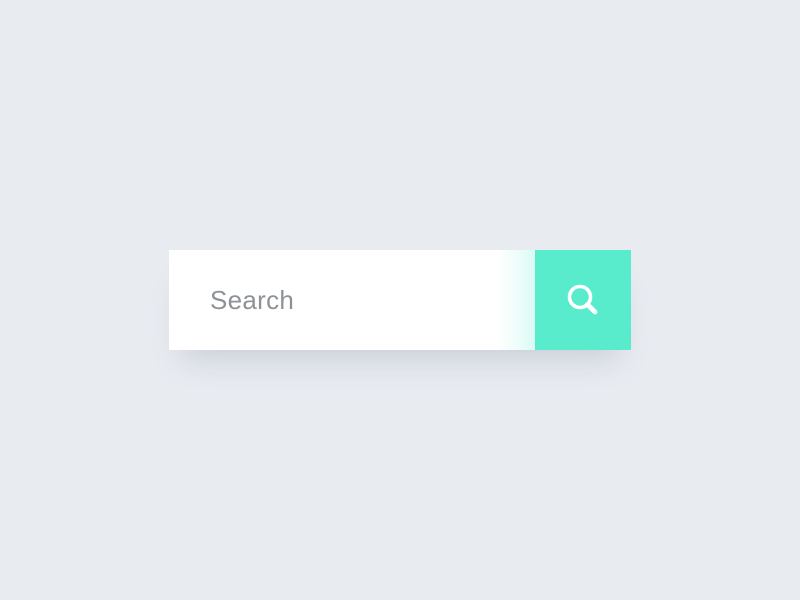  I want to click on search-input, so click(360, 300).